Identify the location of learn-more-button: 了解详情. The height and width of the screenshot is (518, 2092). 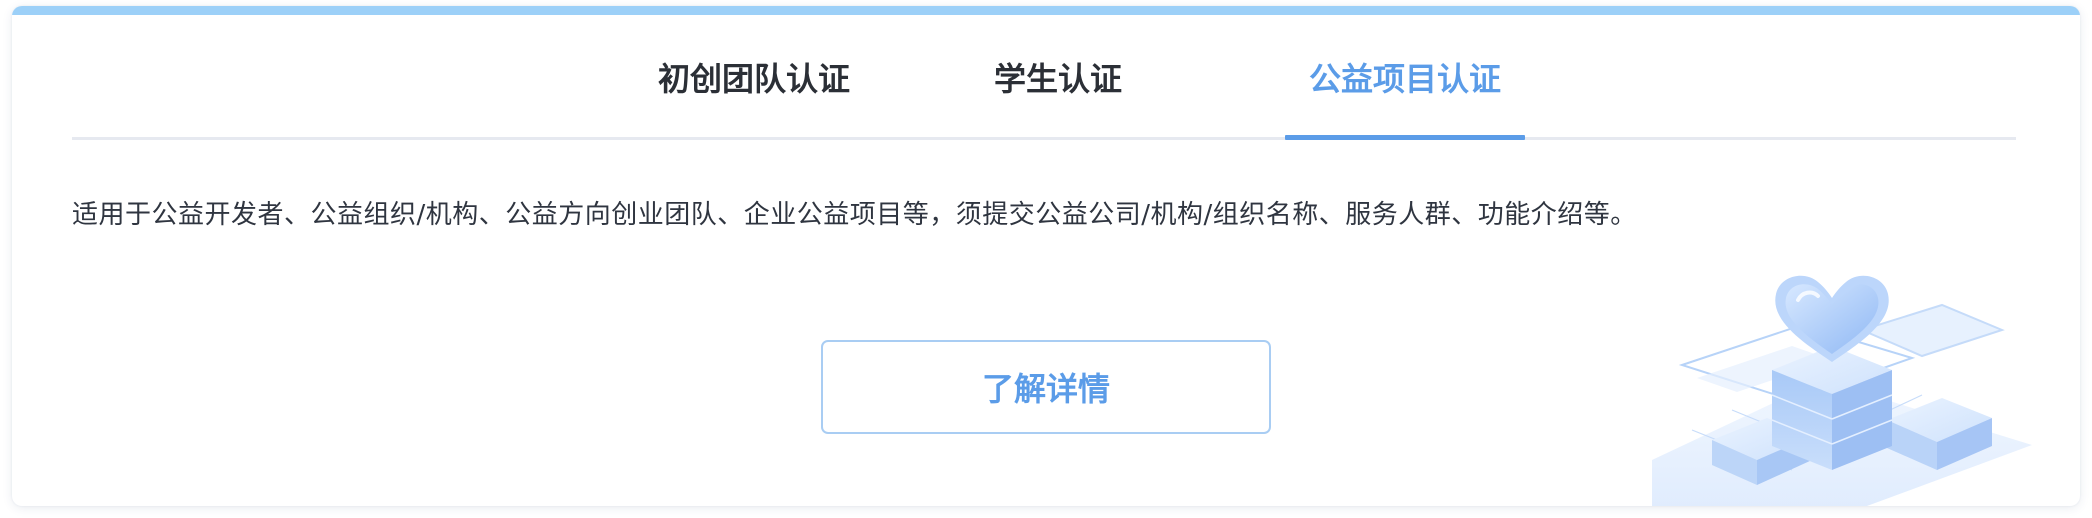
(1046, 387).